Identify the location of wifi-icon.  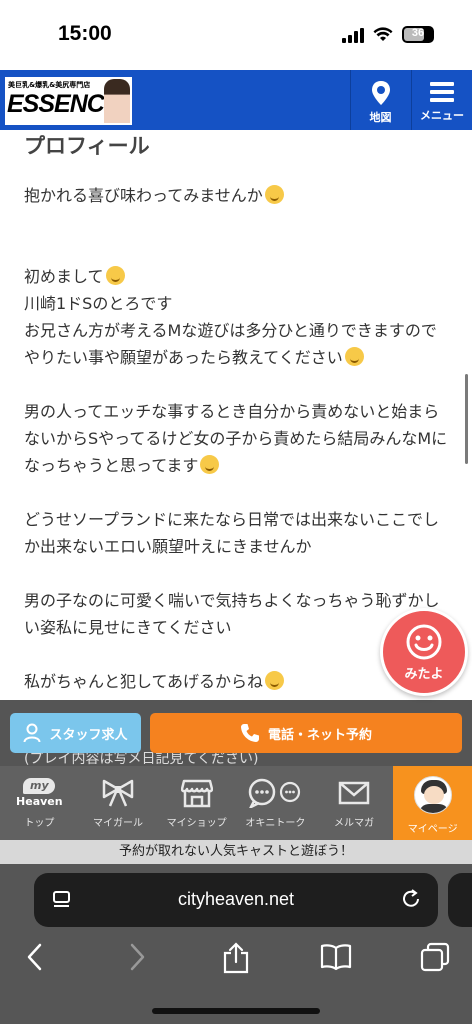
(383, 34).